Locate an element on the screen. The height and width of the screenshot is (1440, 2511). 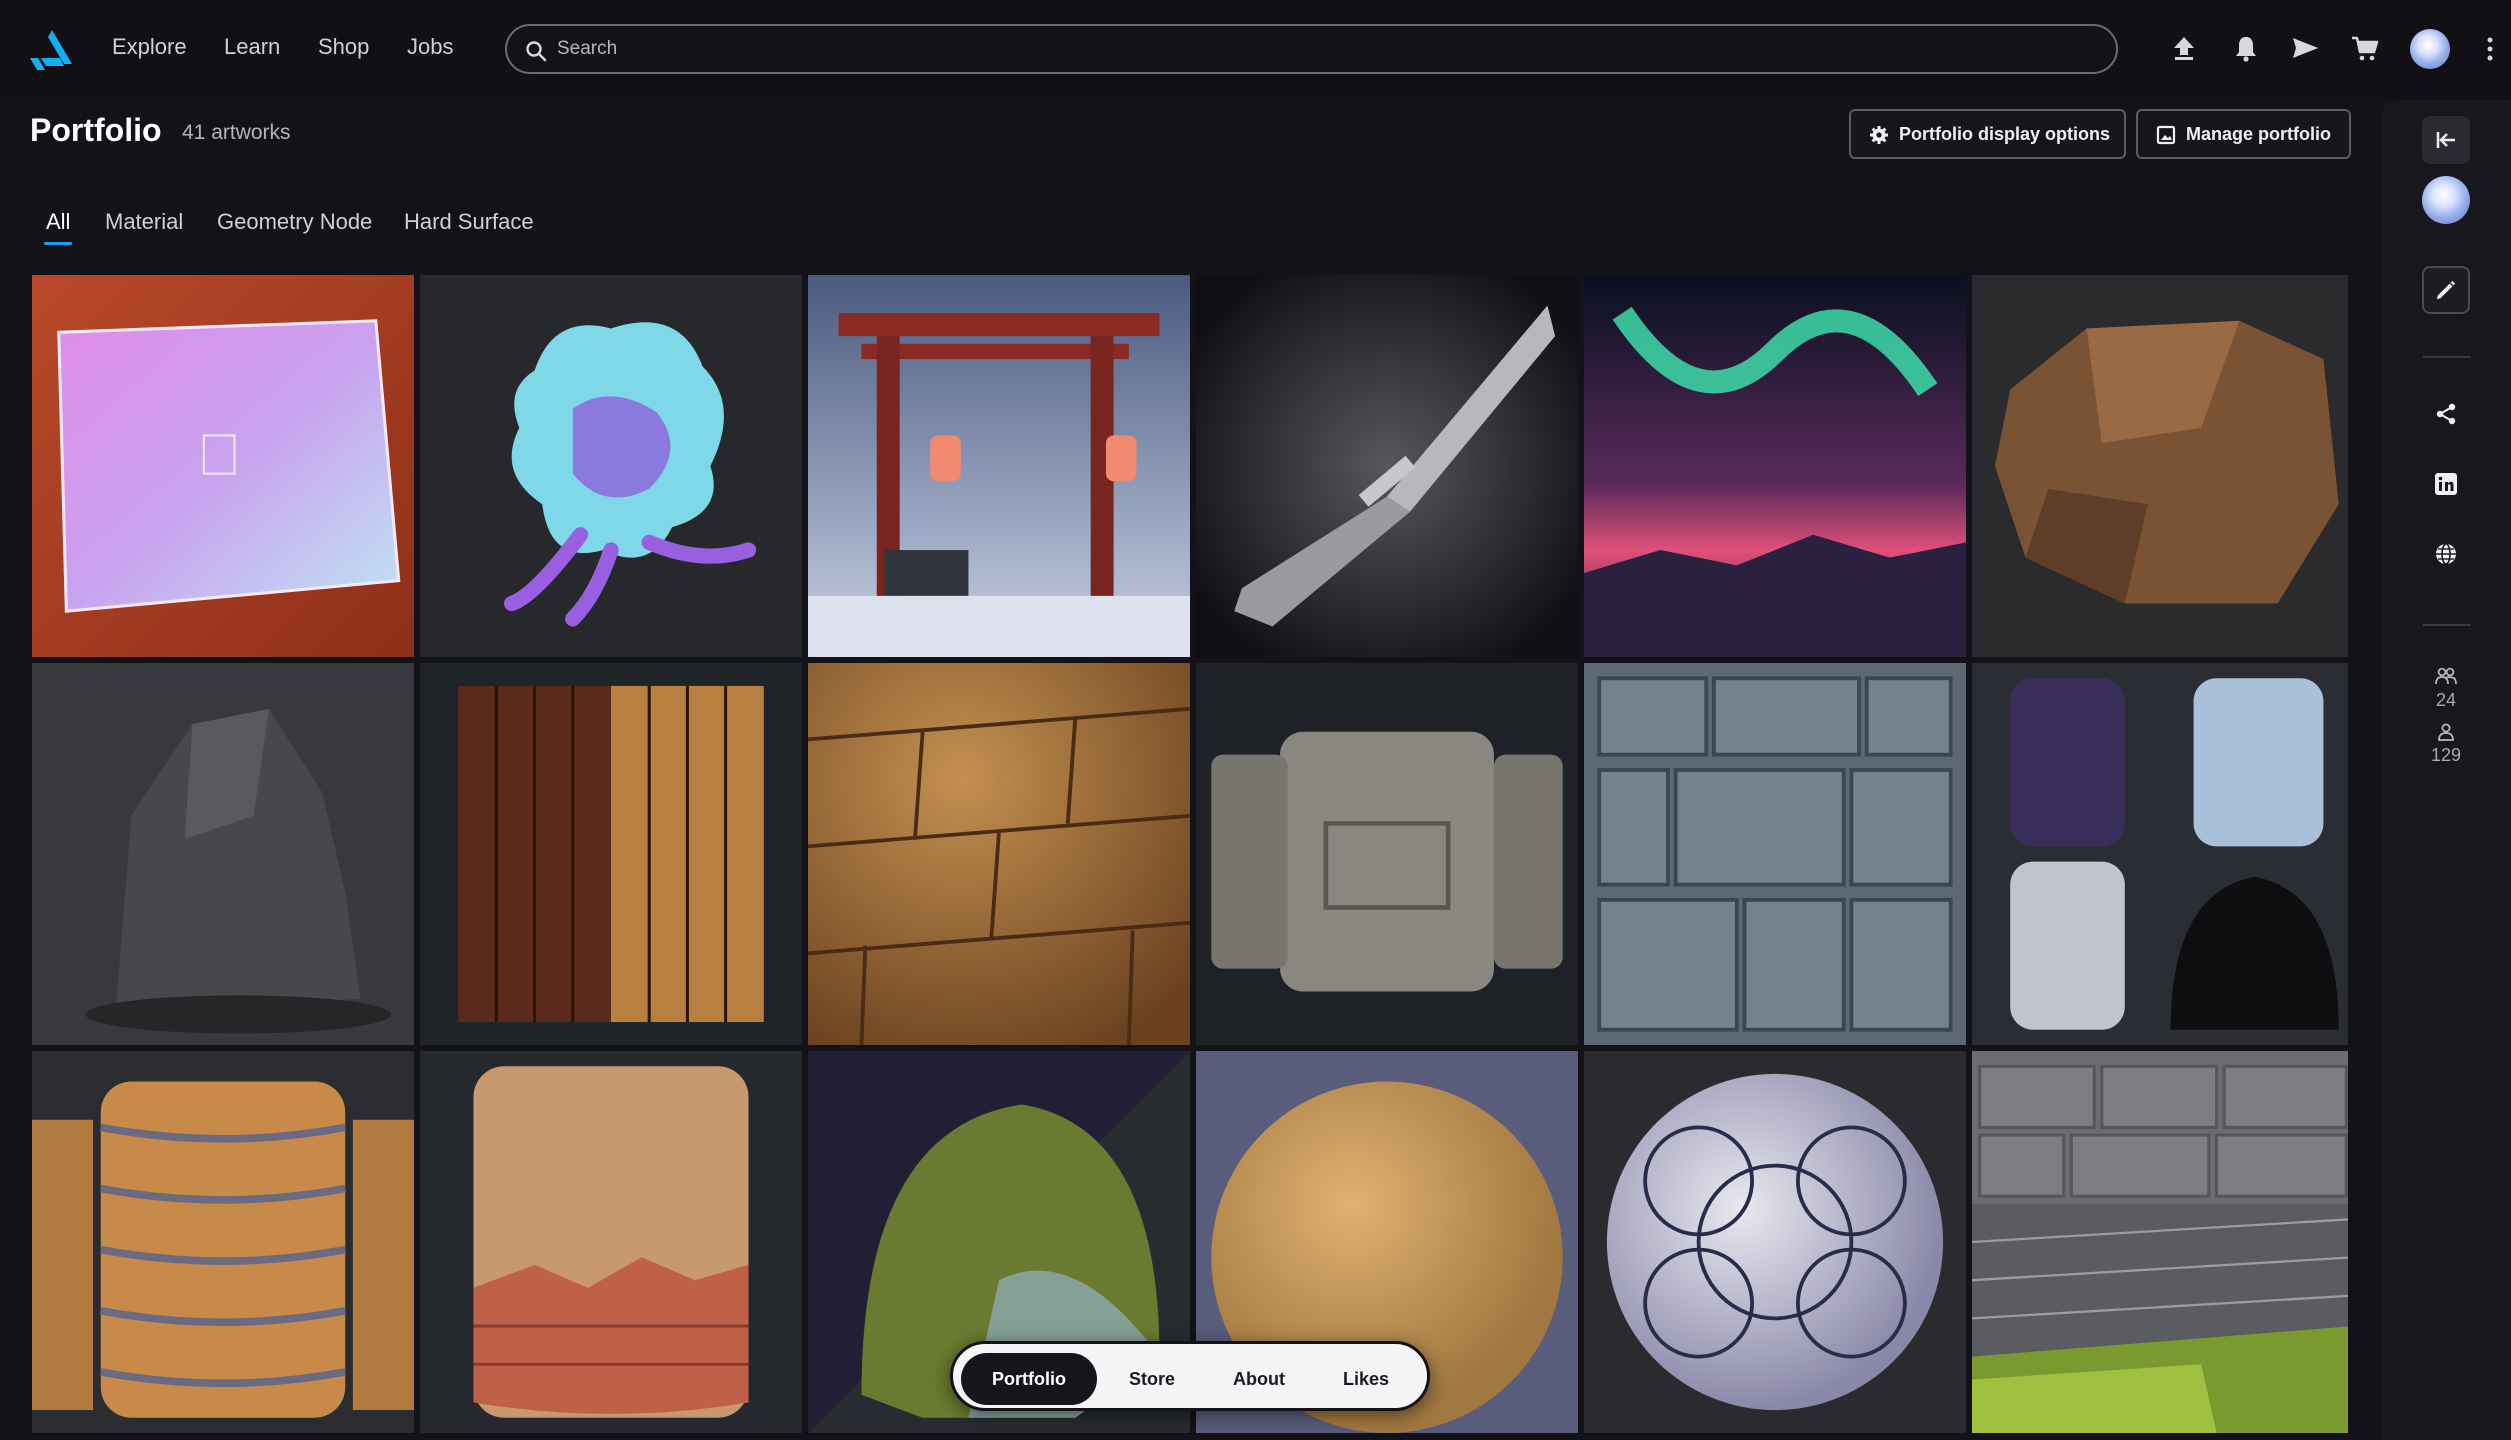
profile-avatar is located at coordinates (2446, 200).